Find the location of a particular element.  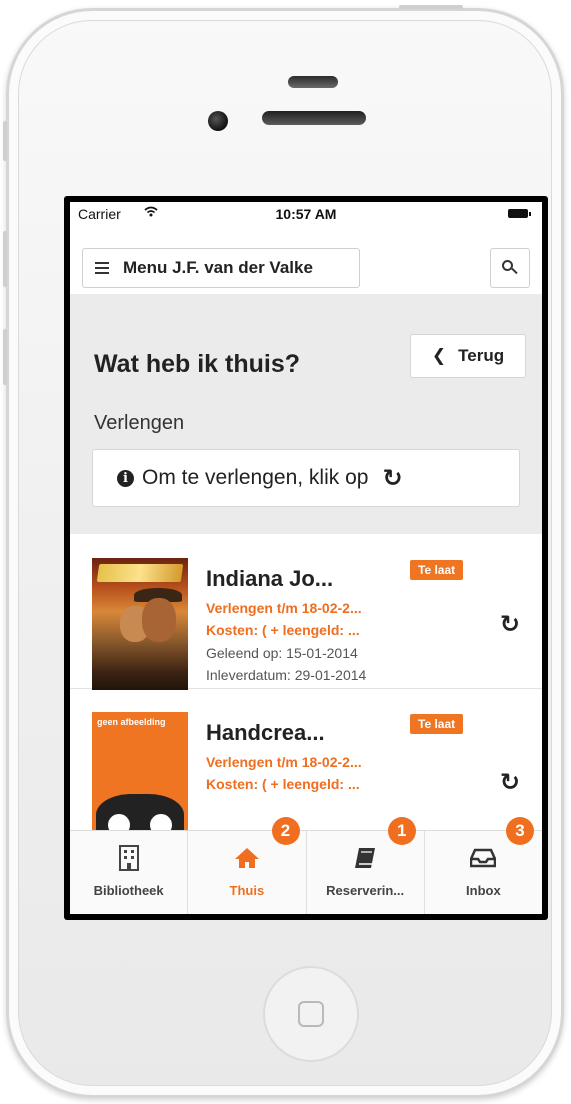

back-button: ❮ Terug is located at coordinates (468, 356).